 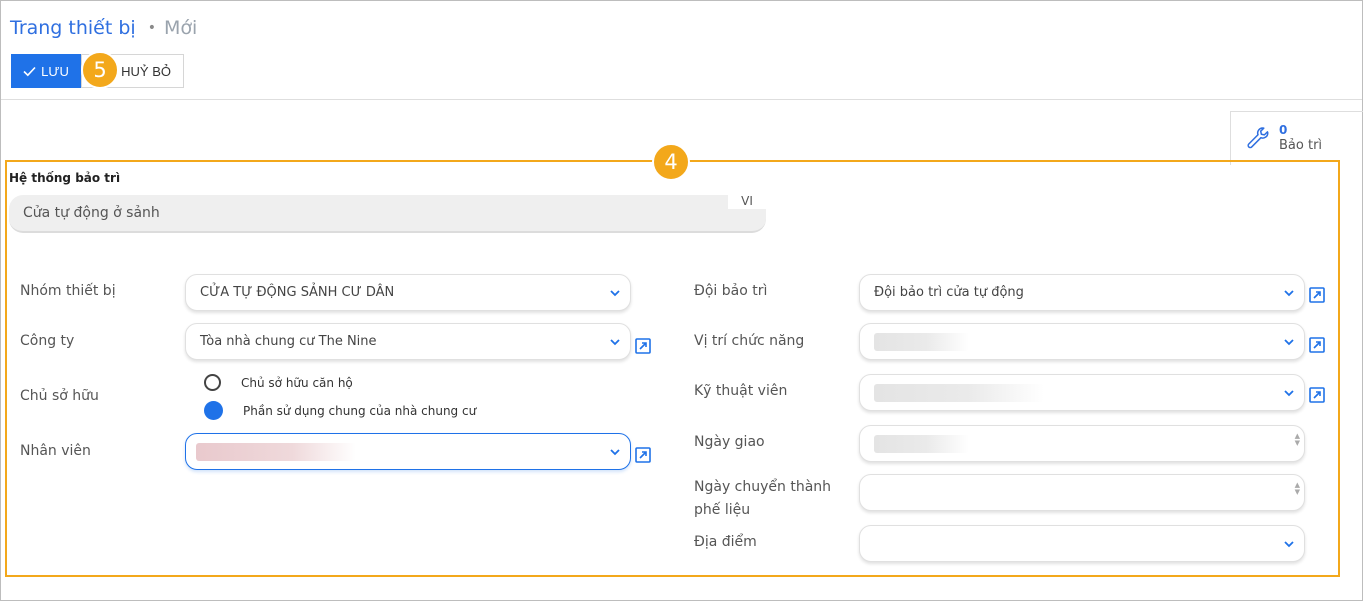 What do you see at coordinates (297, 382) in the screenshot?
I see `owner-option-label: Chủ sở hữu căn hộ` at bounding box center [297, 382].